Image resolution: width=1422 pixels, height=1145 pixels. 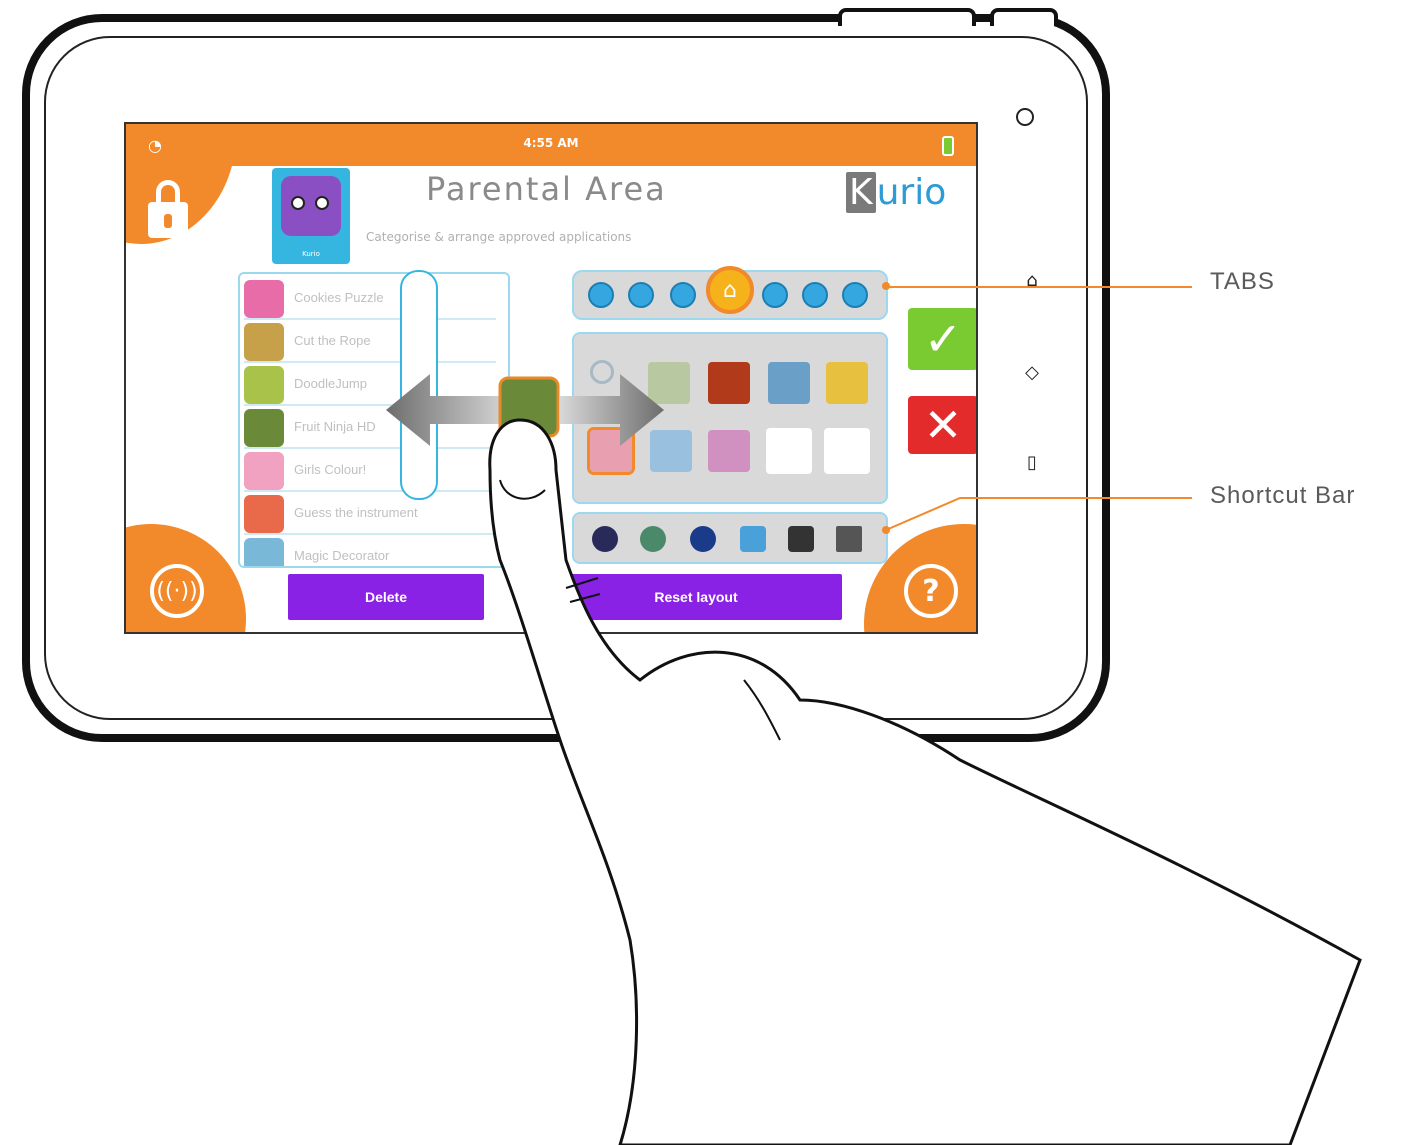 What do you see at coordinates (264, 385) in the screenshot?
I see `doodle-jump-icon` at bounding box center [264, 385].